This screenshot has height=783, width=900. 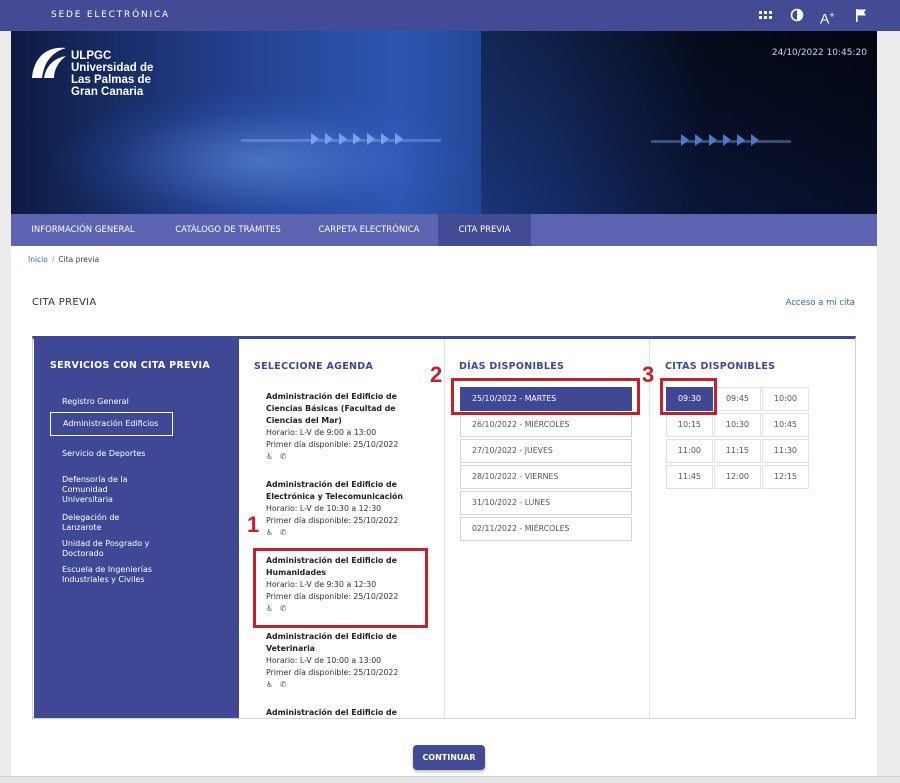 What do you see at coordinates (679, 122) in the screenshot?
I see `banner-shade` at bounding box center [679, 122].